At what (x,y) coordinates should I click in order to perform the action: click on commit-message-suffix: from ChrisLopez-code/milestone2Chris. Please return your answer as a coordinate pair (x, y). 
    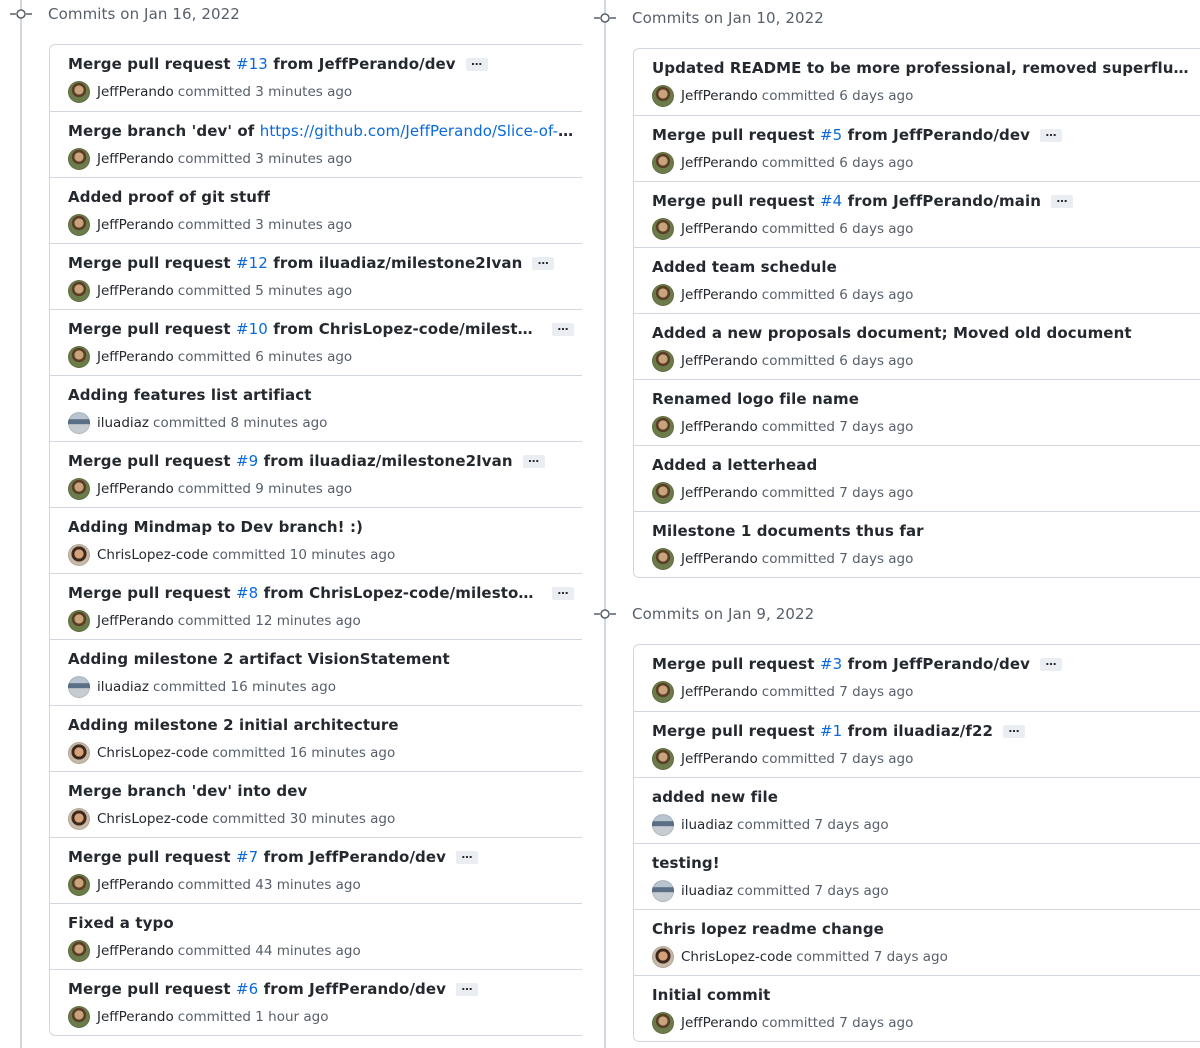
    Looking at the image, I should click on (405, 329).